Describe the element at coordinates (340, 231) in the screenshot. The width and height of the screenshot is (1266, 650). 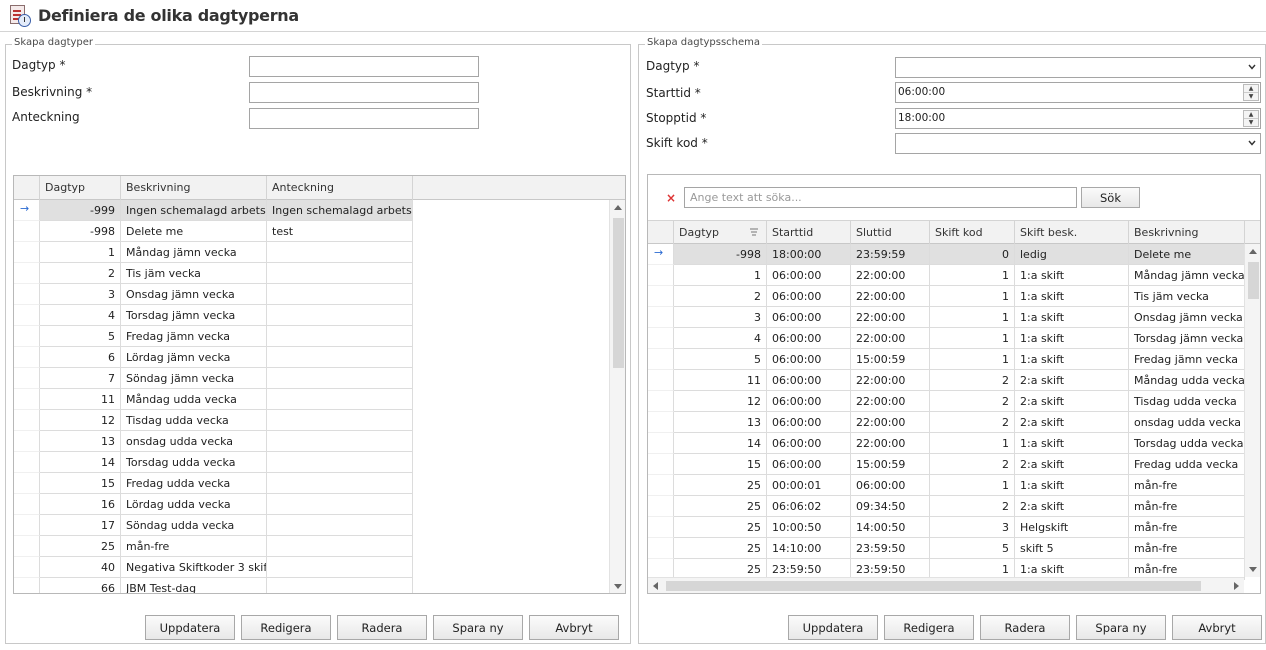
I see `cell-anteckning: test` at that location.